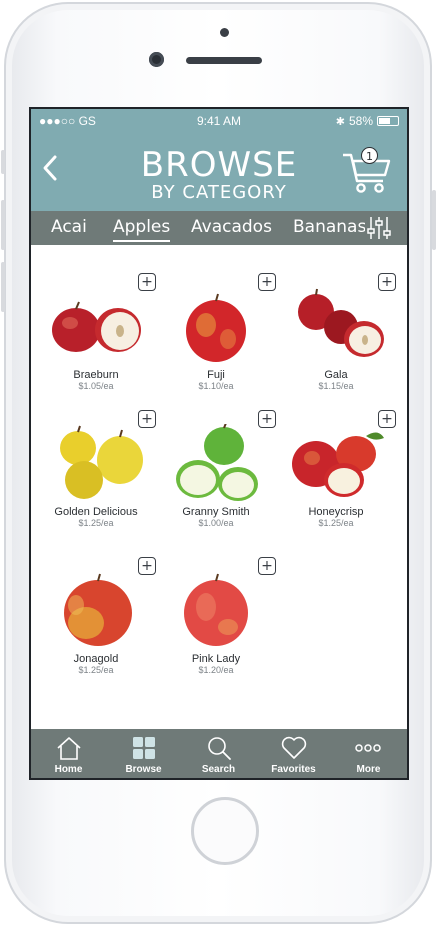 This screenshot has width=437, height=928. What do you see at coordinates (96, 386) in the screenshot?
I see `product-price: $1.05/ea` at bounding box center [96, 386].